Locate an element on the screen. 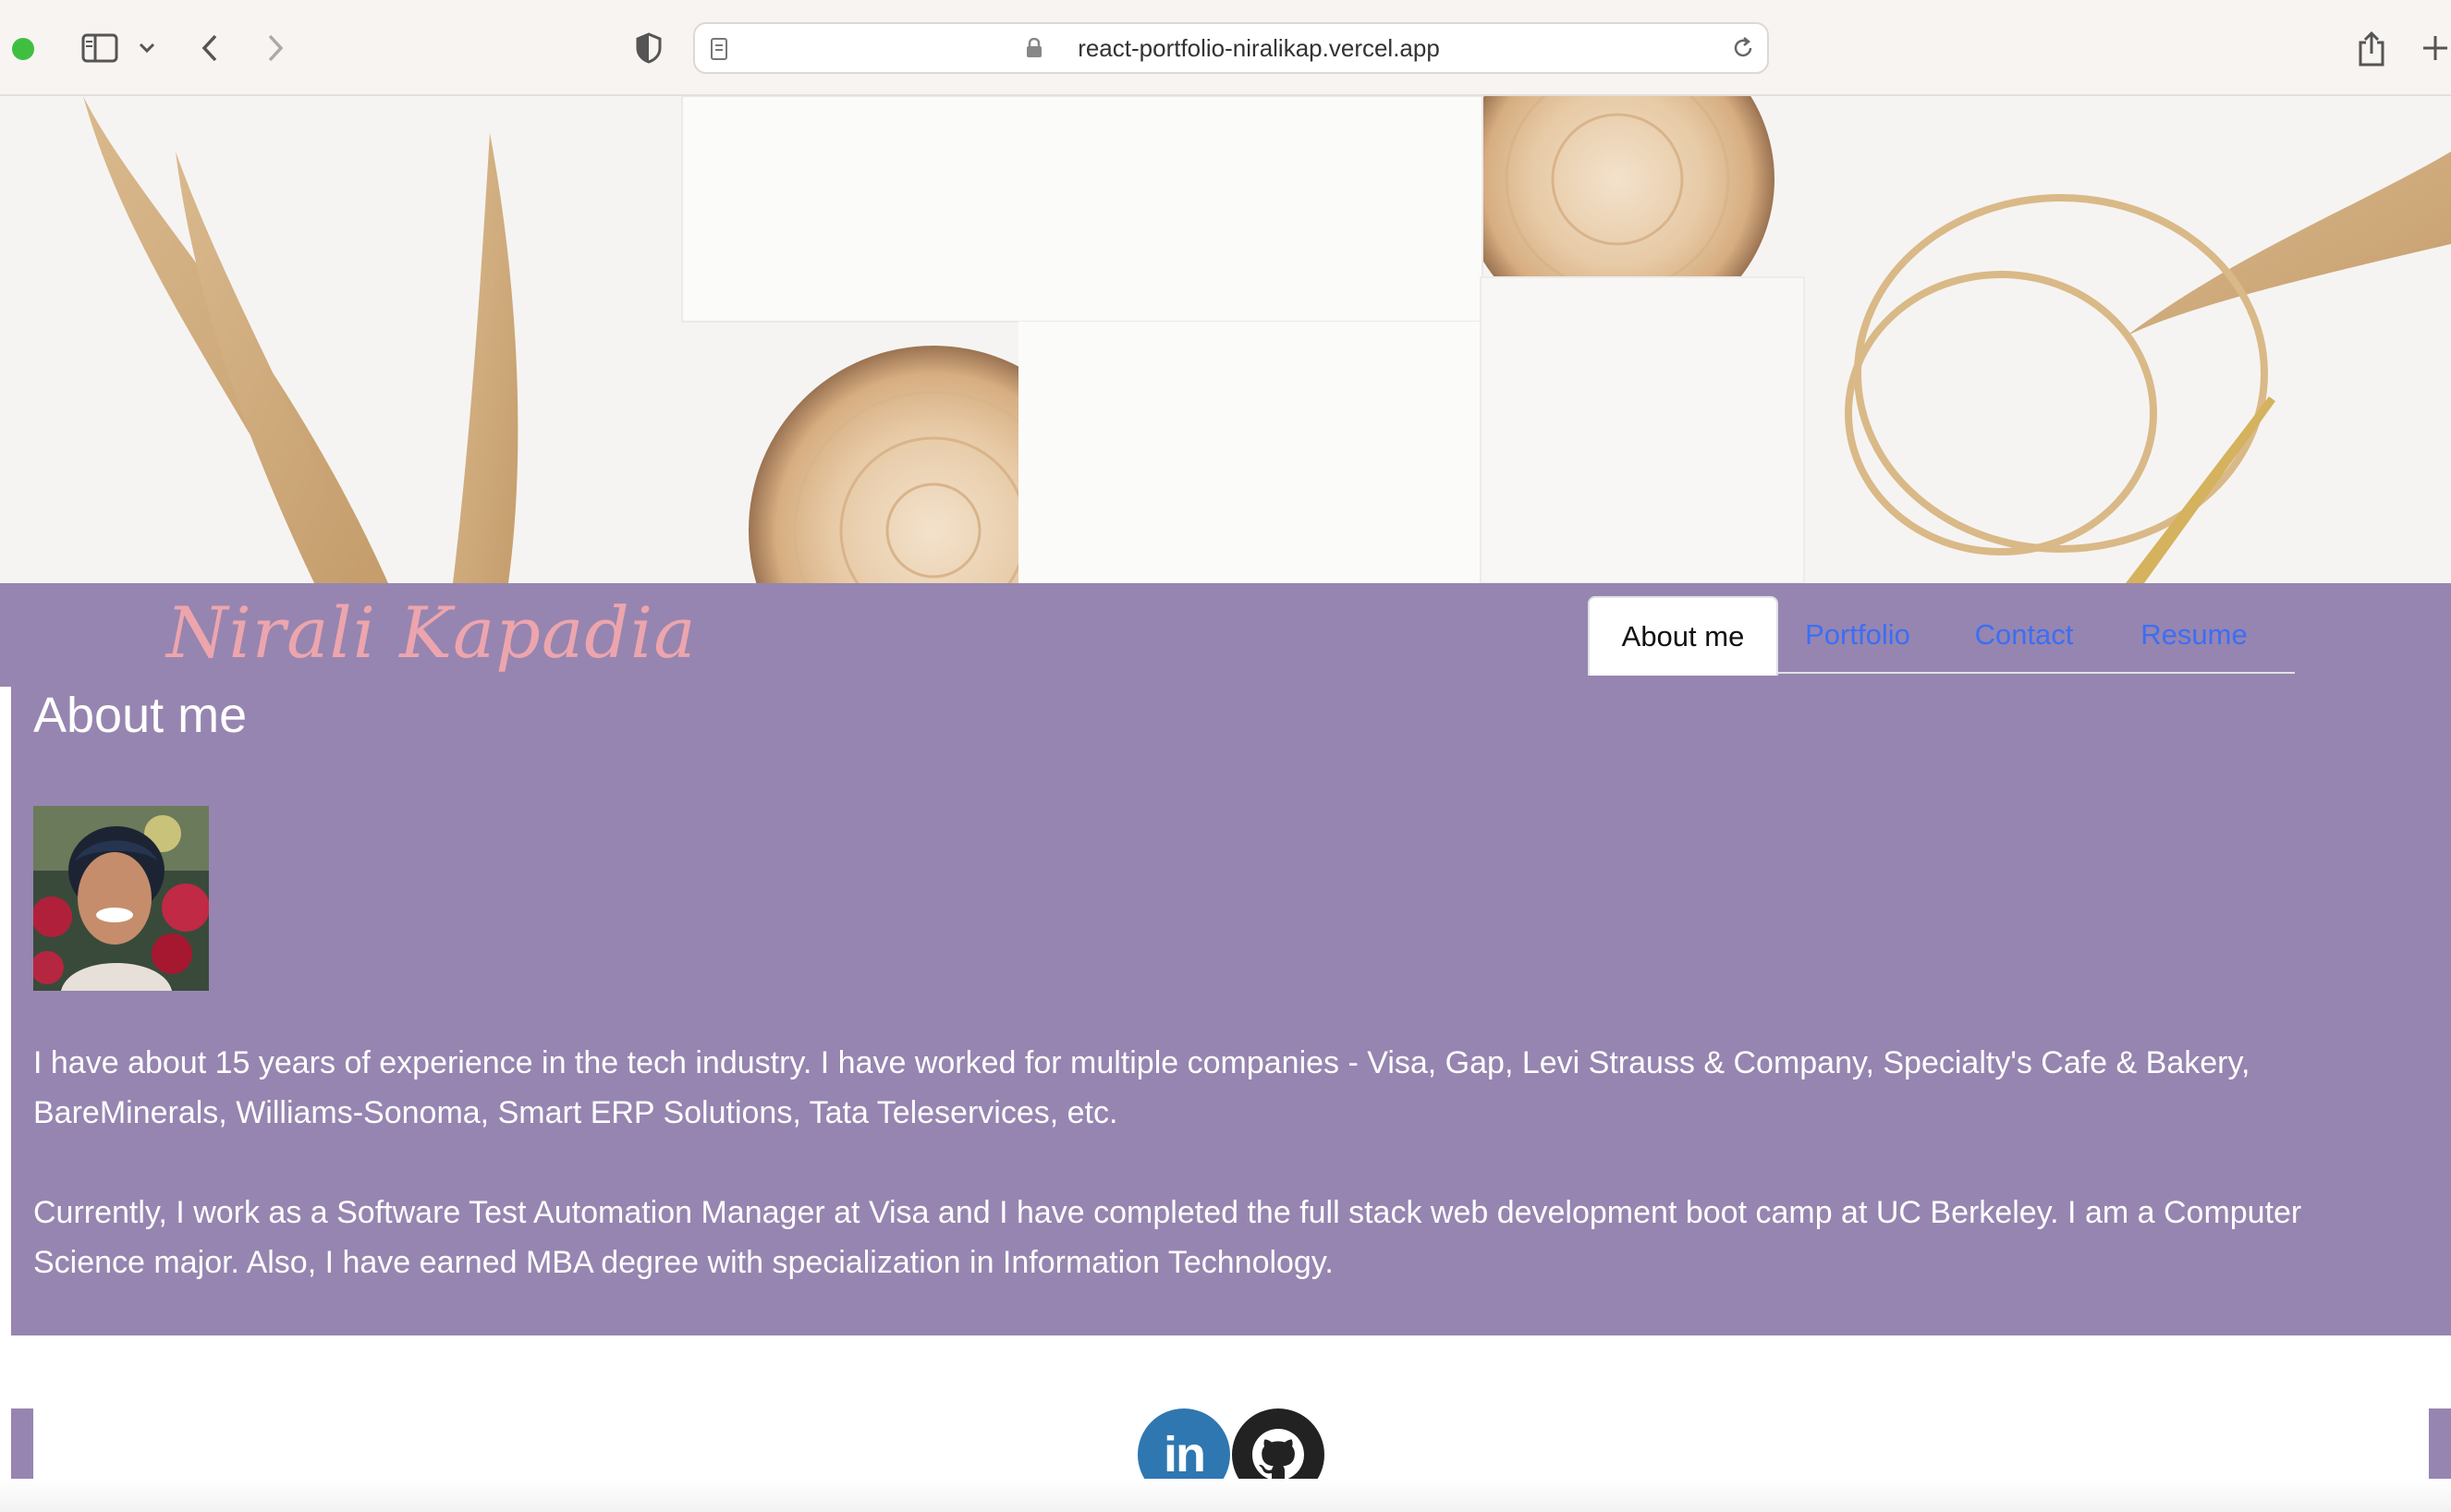  chevron-down-icon is located at coordinates (147, 48).